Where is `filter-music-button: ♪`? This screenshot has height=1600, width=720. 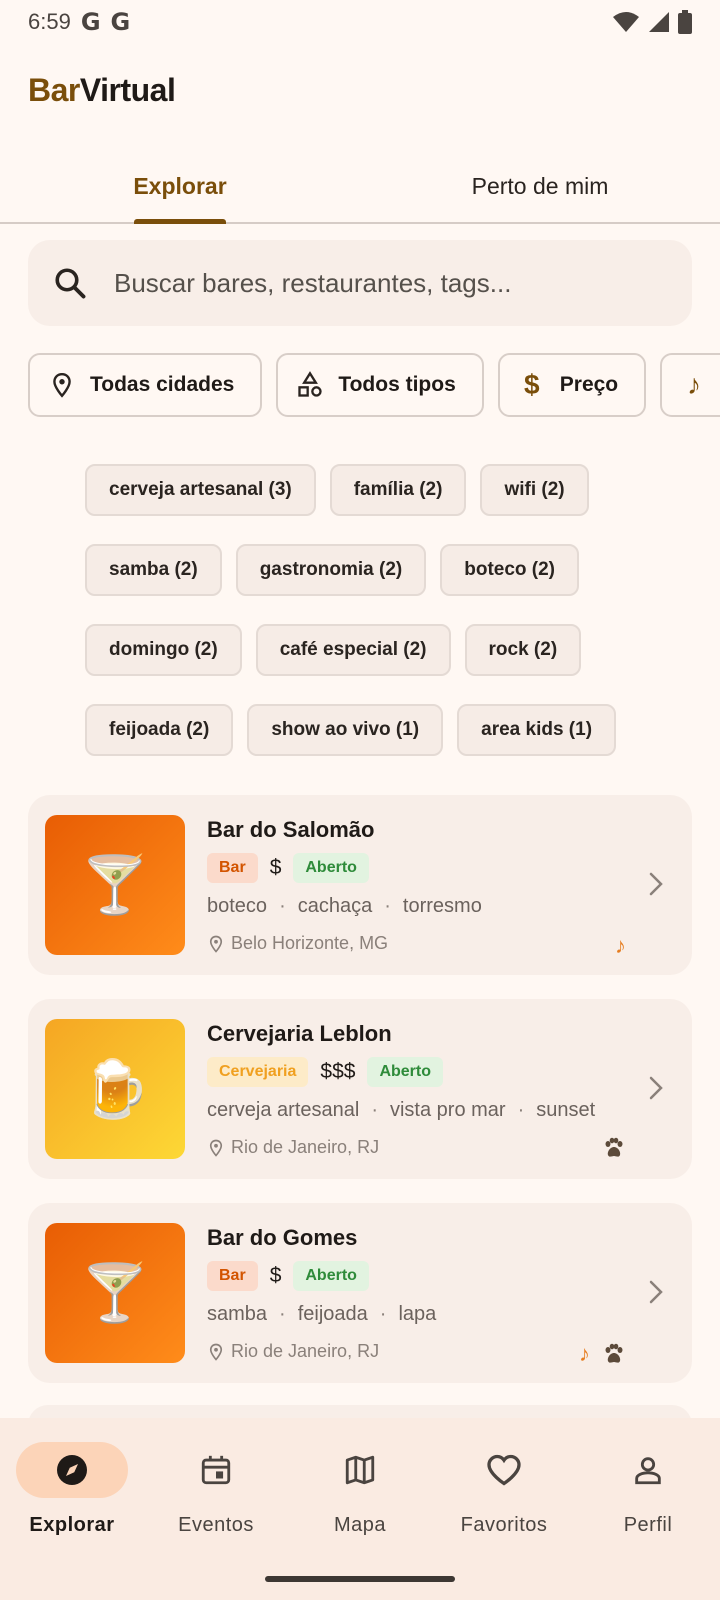
filter-music-button: ♪ is located at coordinates (690, 385).